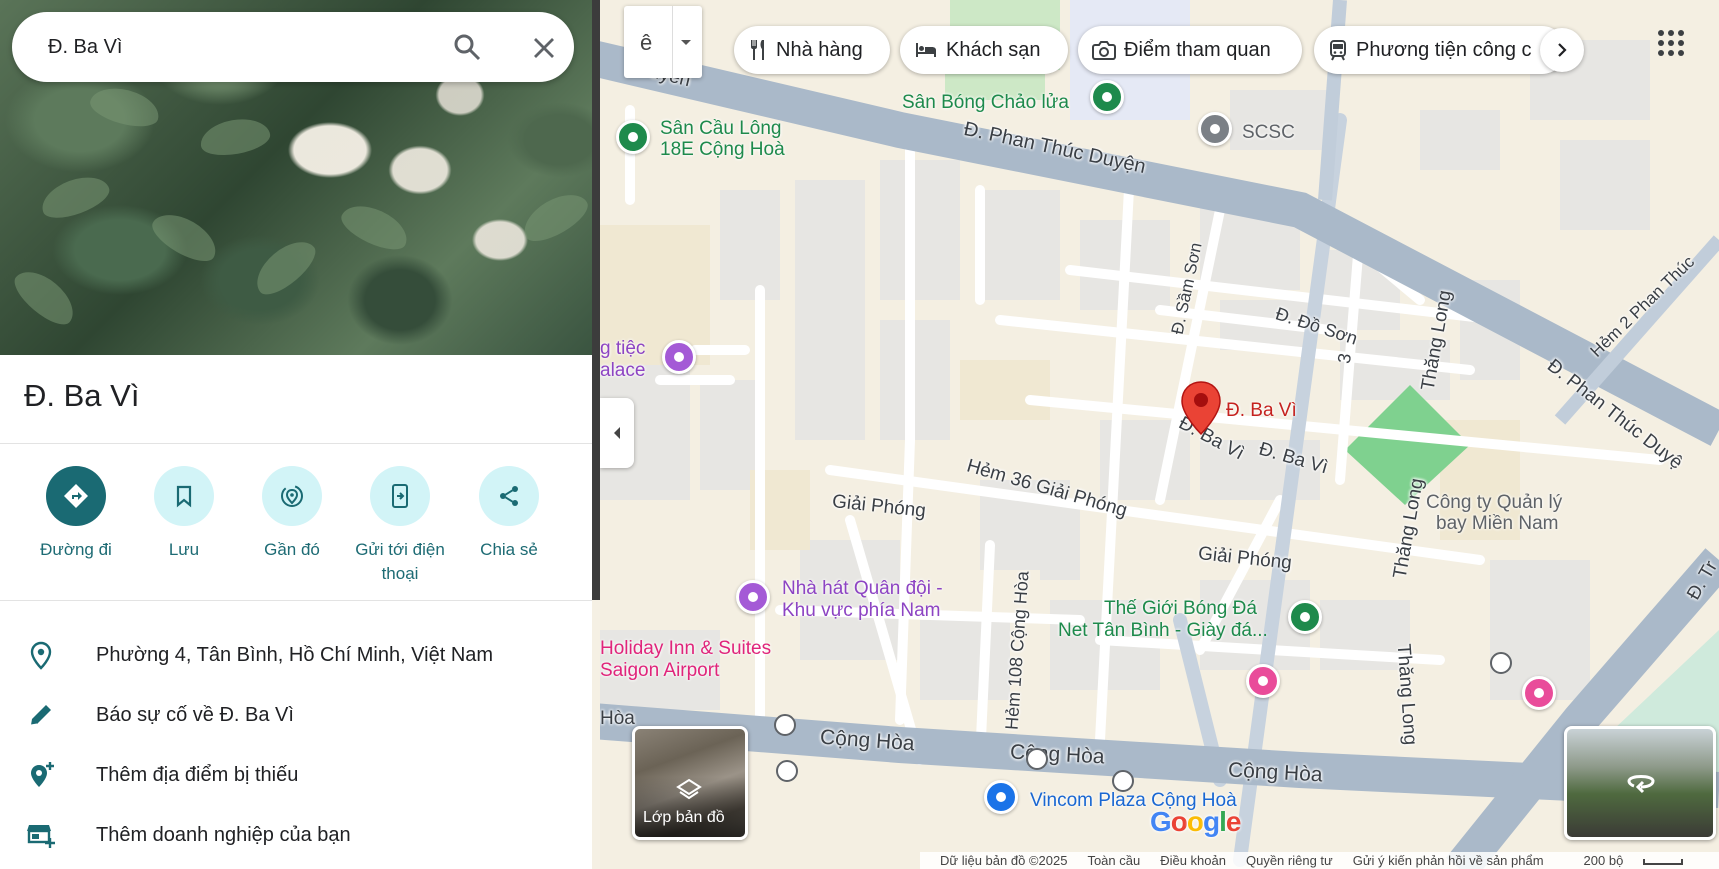 The height and width of the screenshot is (869, 1719). What do you see at coordinates (622, 348) in the screenshot?
I see `poi-label: g tiệc` at bounding box center [622, 348].